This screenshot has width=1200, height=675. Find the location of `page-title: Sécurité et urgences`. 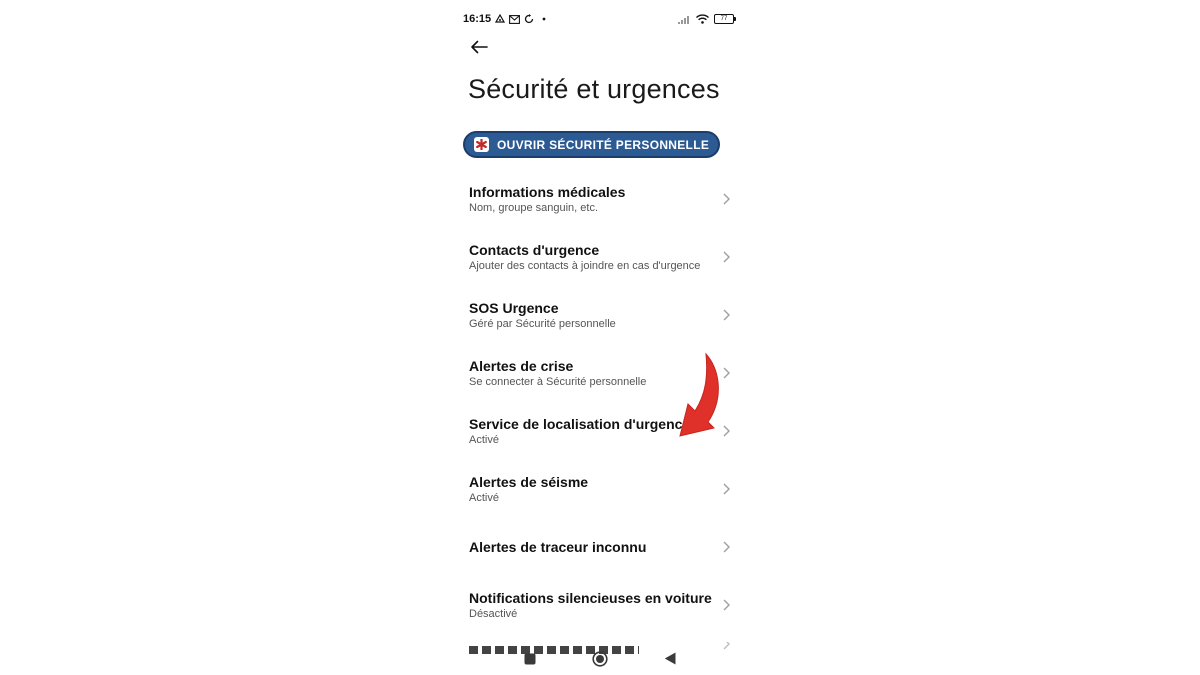

page-title: Sécurité et urgences is located at coordinates (594, 89).